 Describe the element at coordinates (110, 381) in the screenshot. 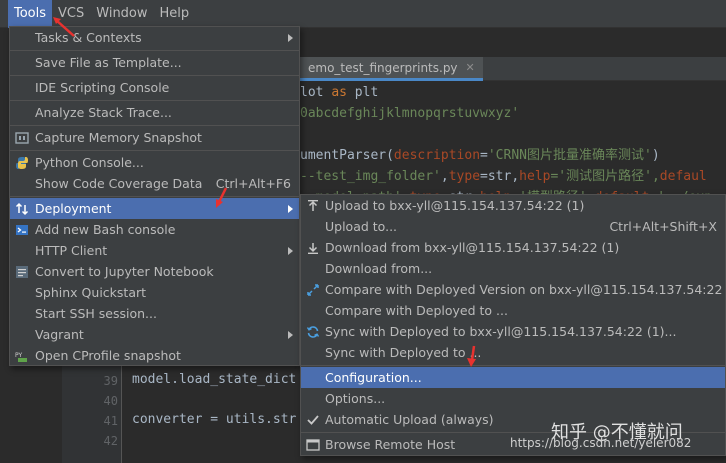

I see `line-number: 39` at that location.